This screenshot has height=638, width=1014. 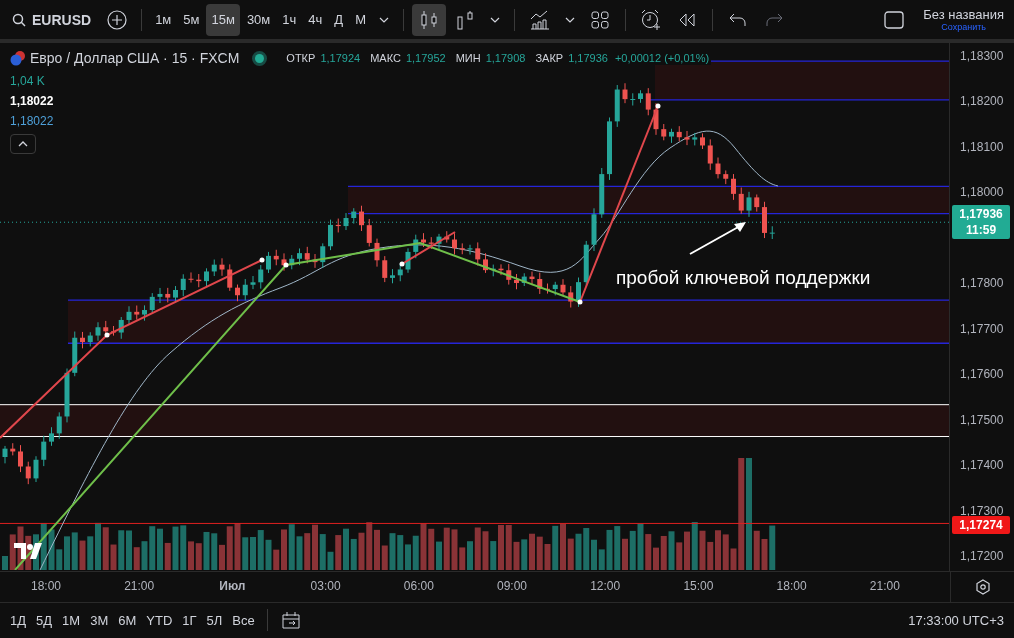 What do you see at coordinates (505, 58) in the screenshot?
I see `ohlc-value: 1,17908` at bounding box center [505, 58].